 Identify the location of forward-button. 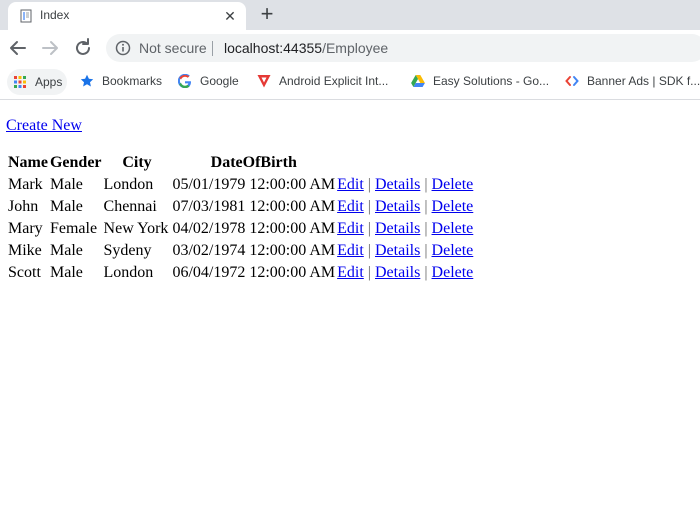
(50, 48).